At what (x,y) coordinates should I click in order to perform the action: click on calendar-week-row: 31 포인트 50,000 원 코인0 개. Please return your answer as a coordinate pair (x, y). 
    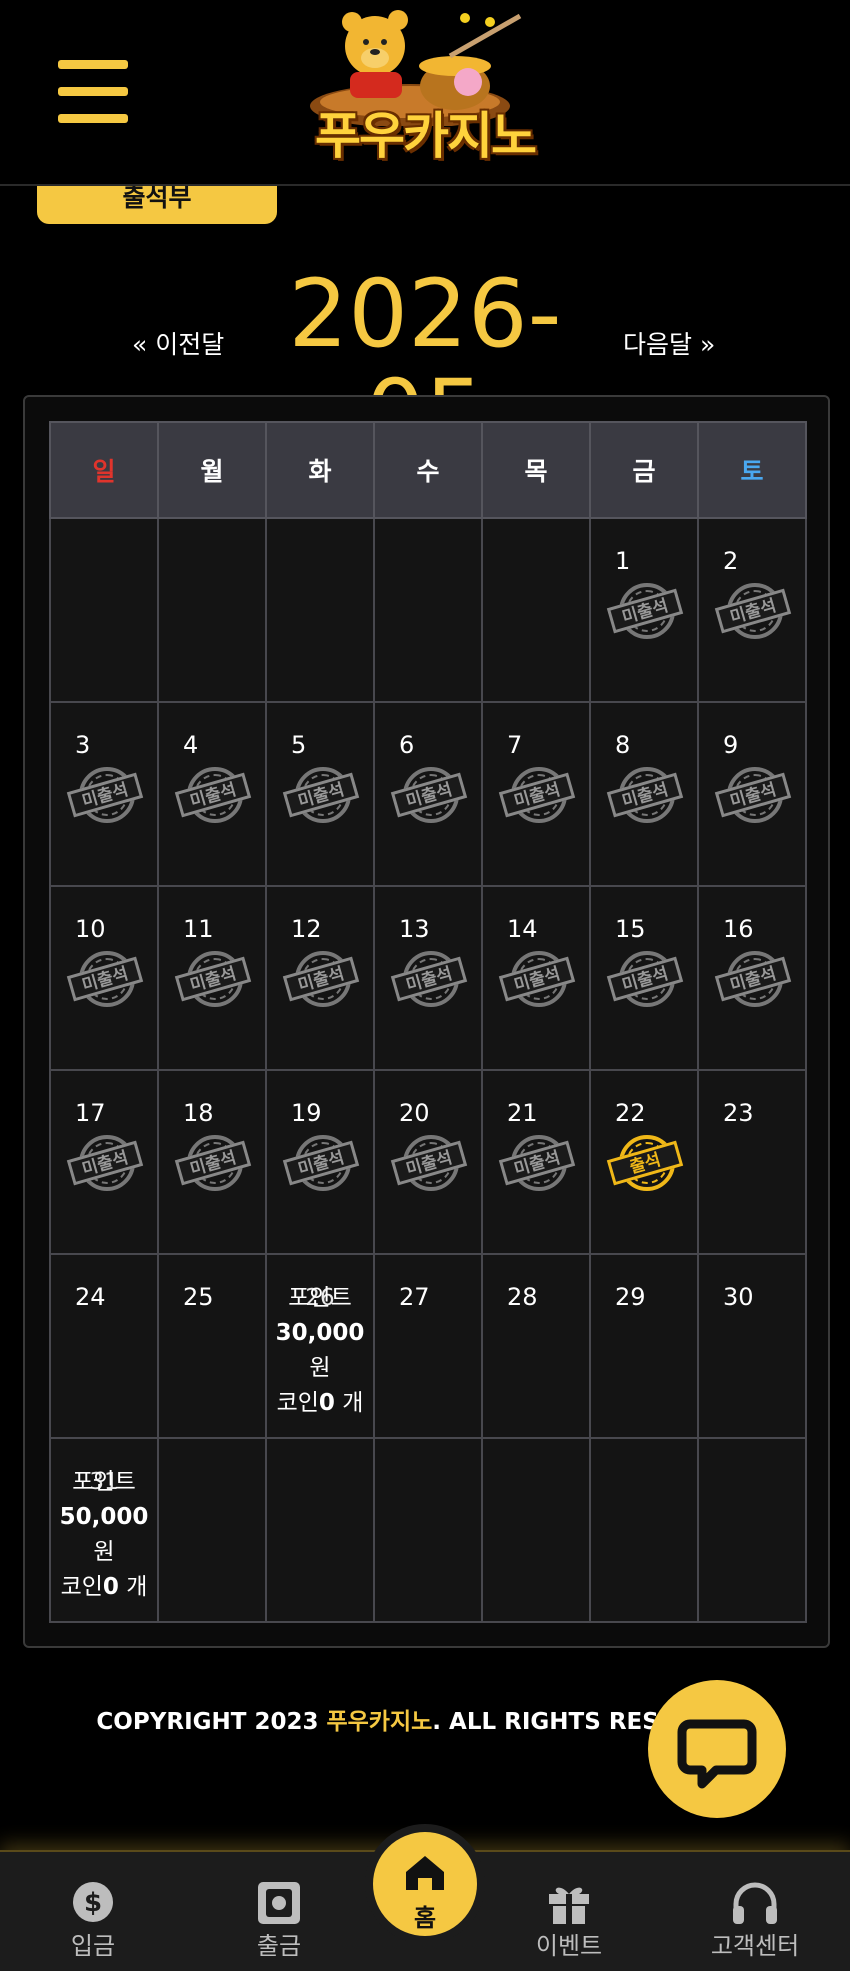
    Looking at the image, I should click on (428, 1530).